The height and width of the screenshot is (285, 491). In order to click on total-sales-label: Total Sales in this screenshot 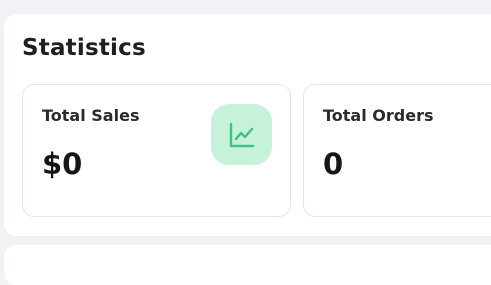, I will do `click(91, 115)`.